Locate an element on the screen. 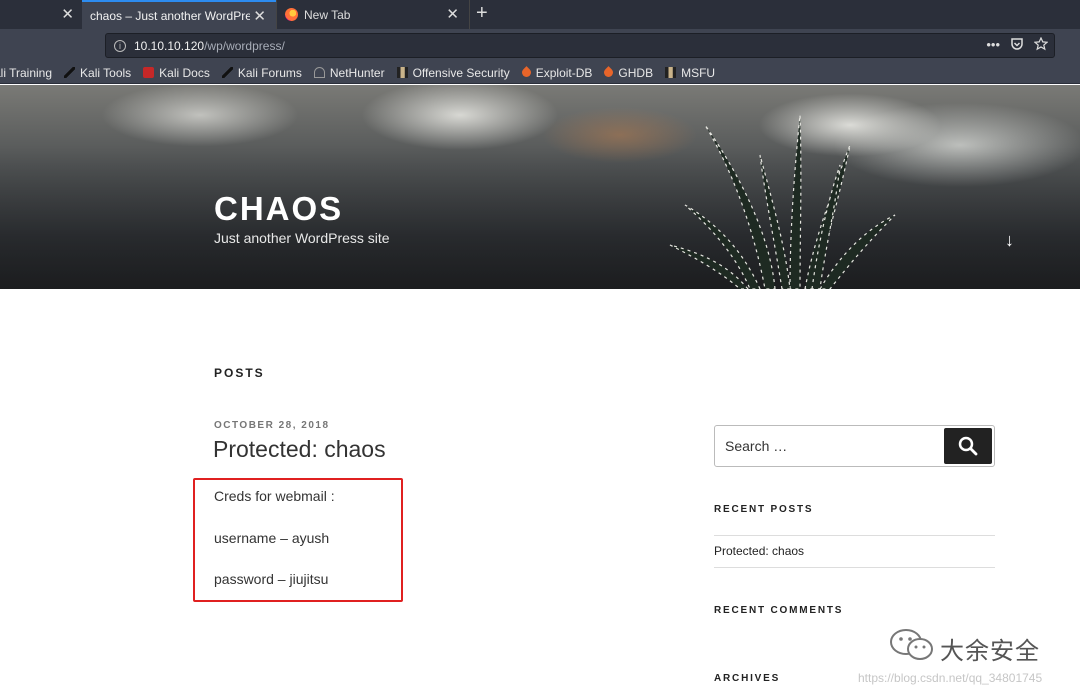  bookmark-offensive-security: Offensive Security is located at coordinates (453, 72).